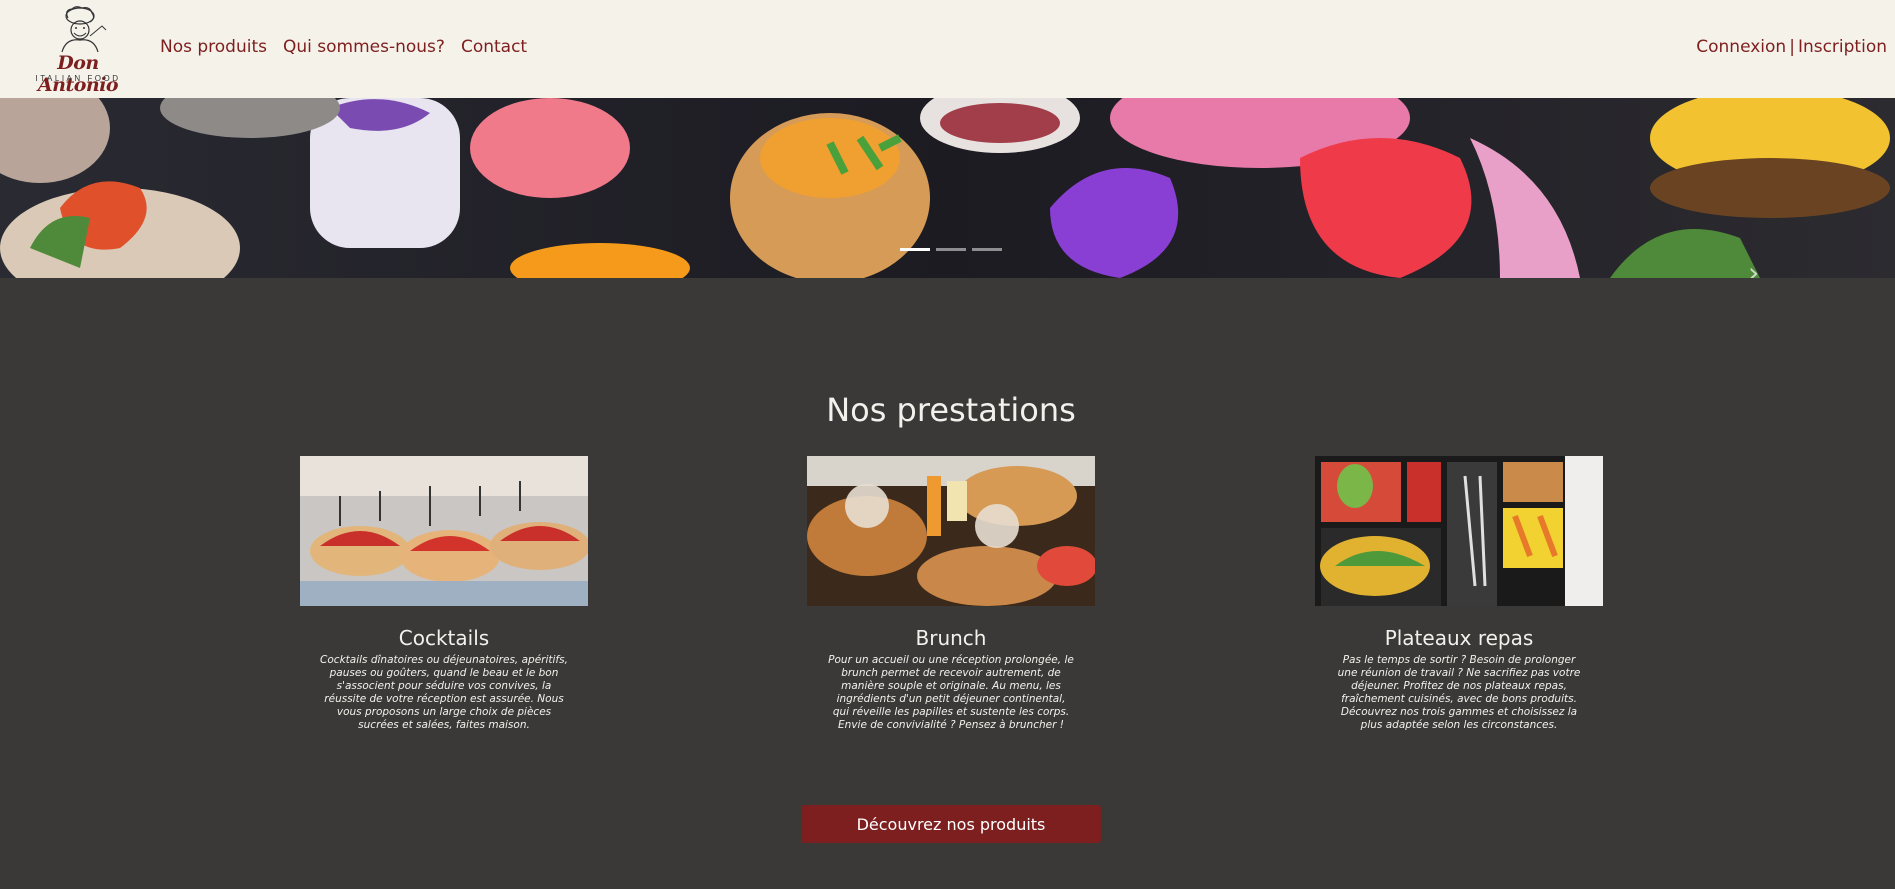 The width and height of the screenshot is (1895, 889). Describe the element at coordinates (1842, 47) in the screenshot. I see `signup-link: Inscription` at that location.